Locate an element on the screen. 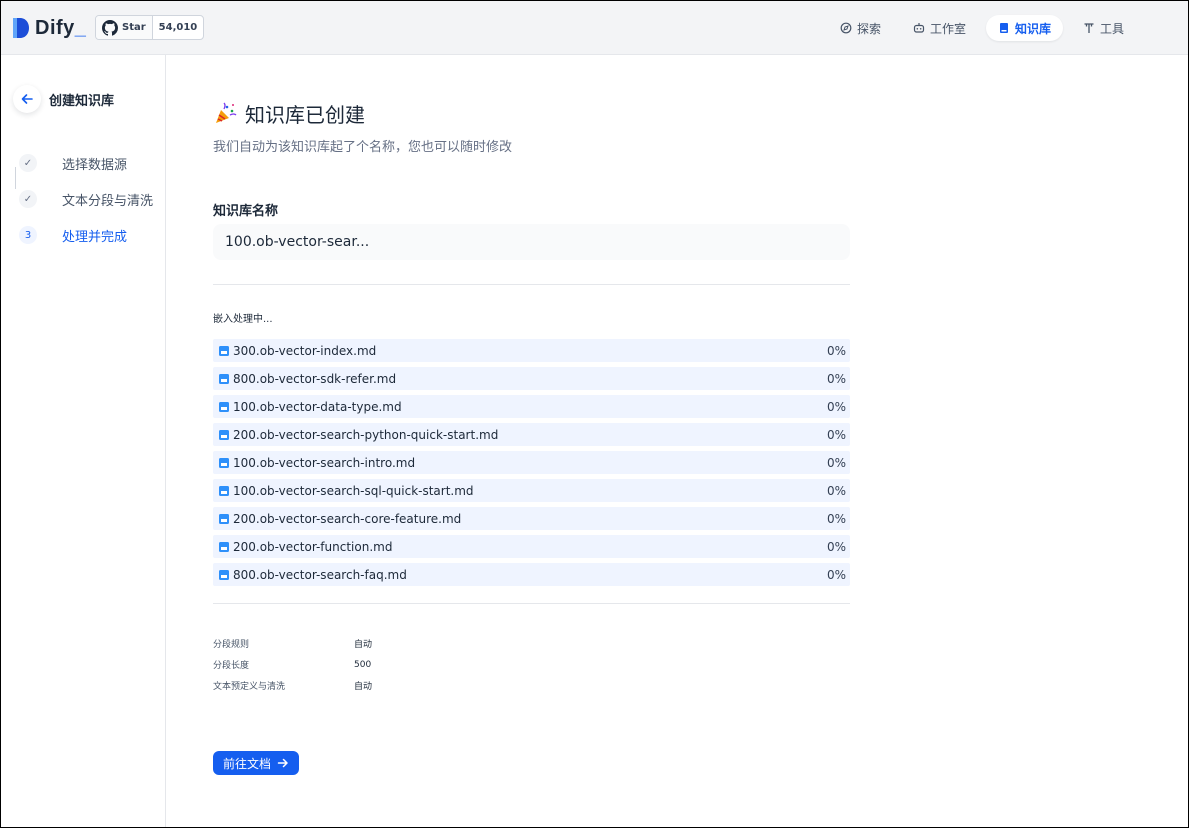  party-popper-icon is located at coordinates (226, 112).